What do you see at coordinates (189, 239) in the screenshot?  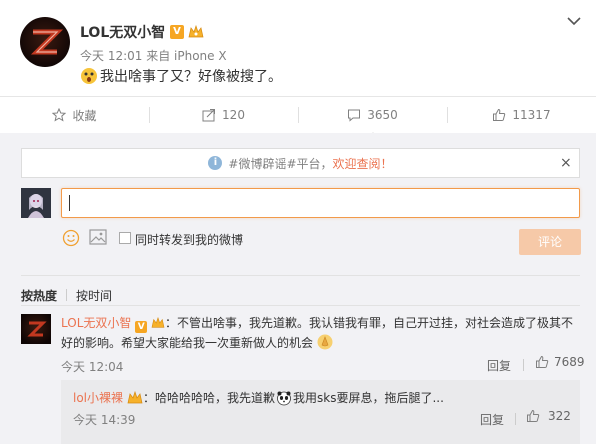 I see `forward-checkbox-label: 同时转发到我的微博` at bounding box center [189, 239].